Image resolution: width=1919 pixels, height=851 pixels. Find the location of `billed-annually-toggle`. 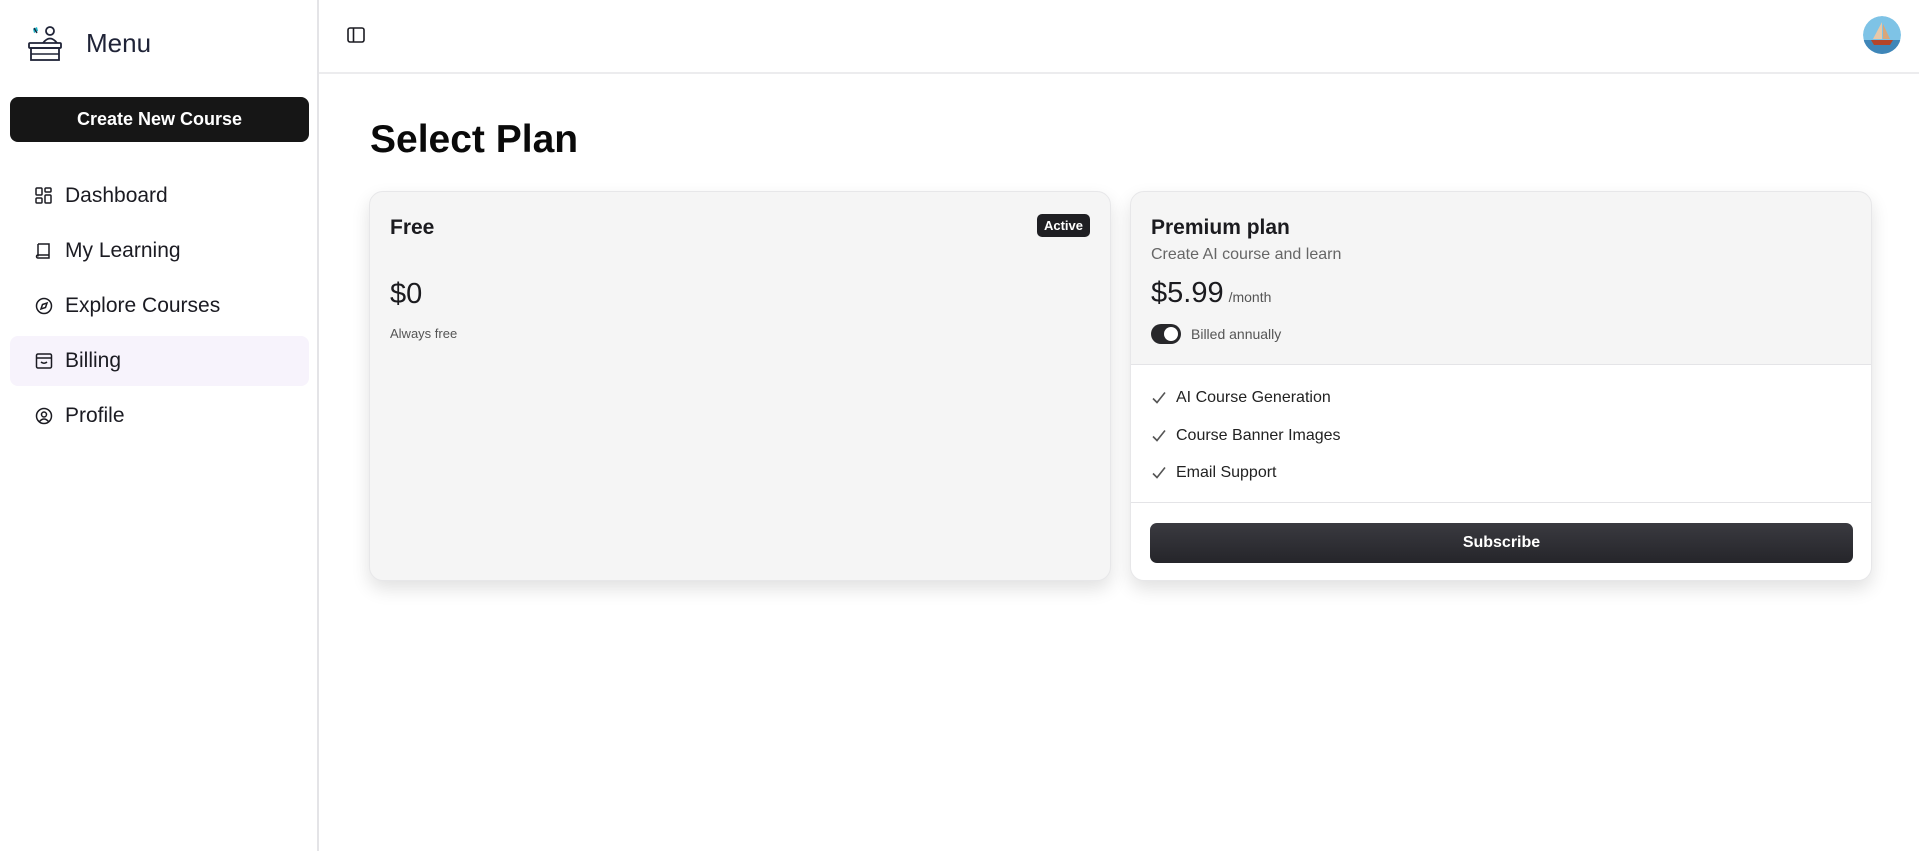

billed-annually-toggle is located at coordinates (1166, 334).